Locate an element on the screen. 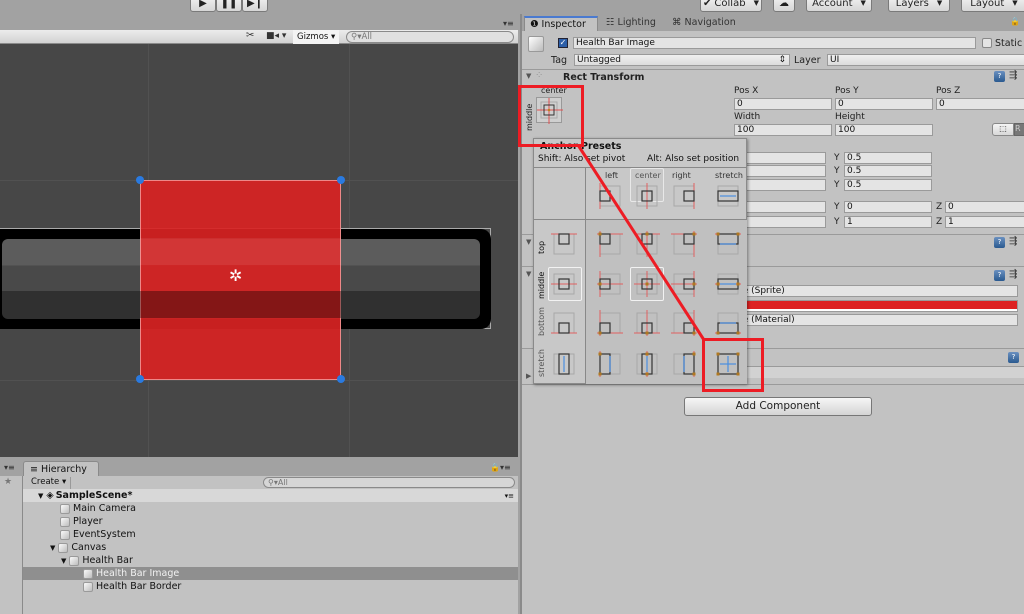 This screenshot has width=1024, height=614. anchor-max-y-input: 0.5 is located at coordinates (888, 171).